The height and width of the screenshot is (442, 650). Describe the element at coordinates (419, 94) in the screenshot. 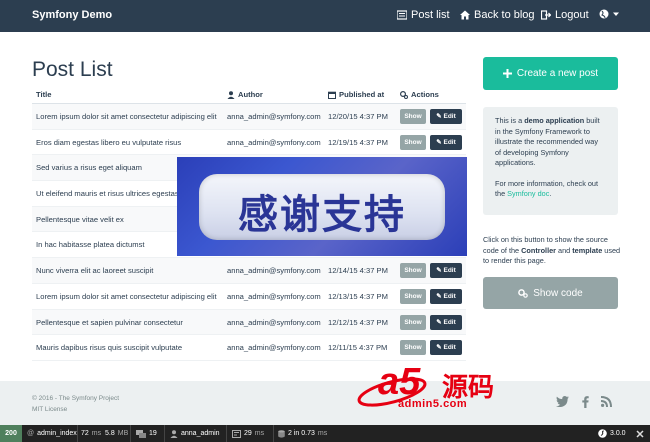

I see `header-actions: Actions` at that location.